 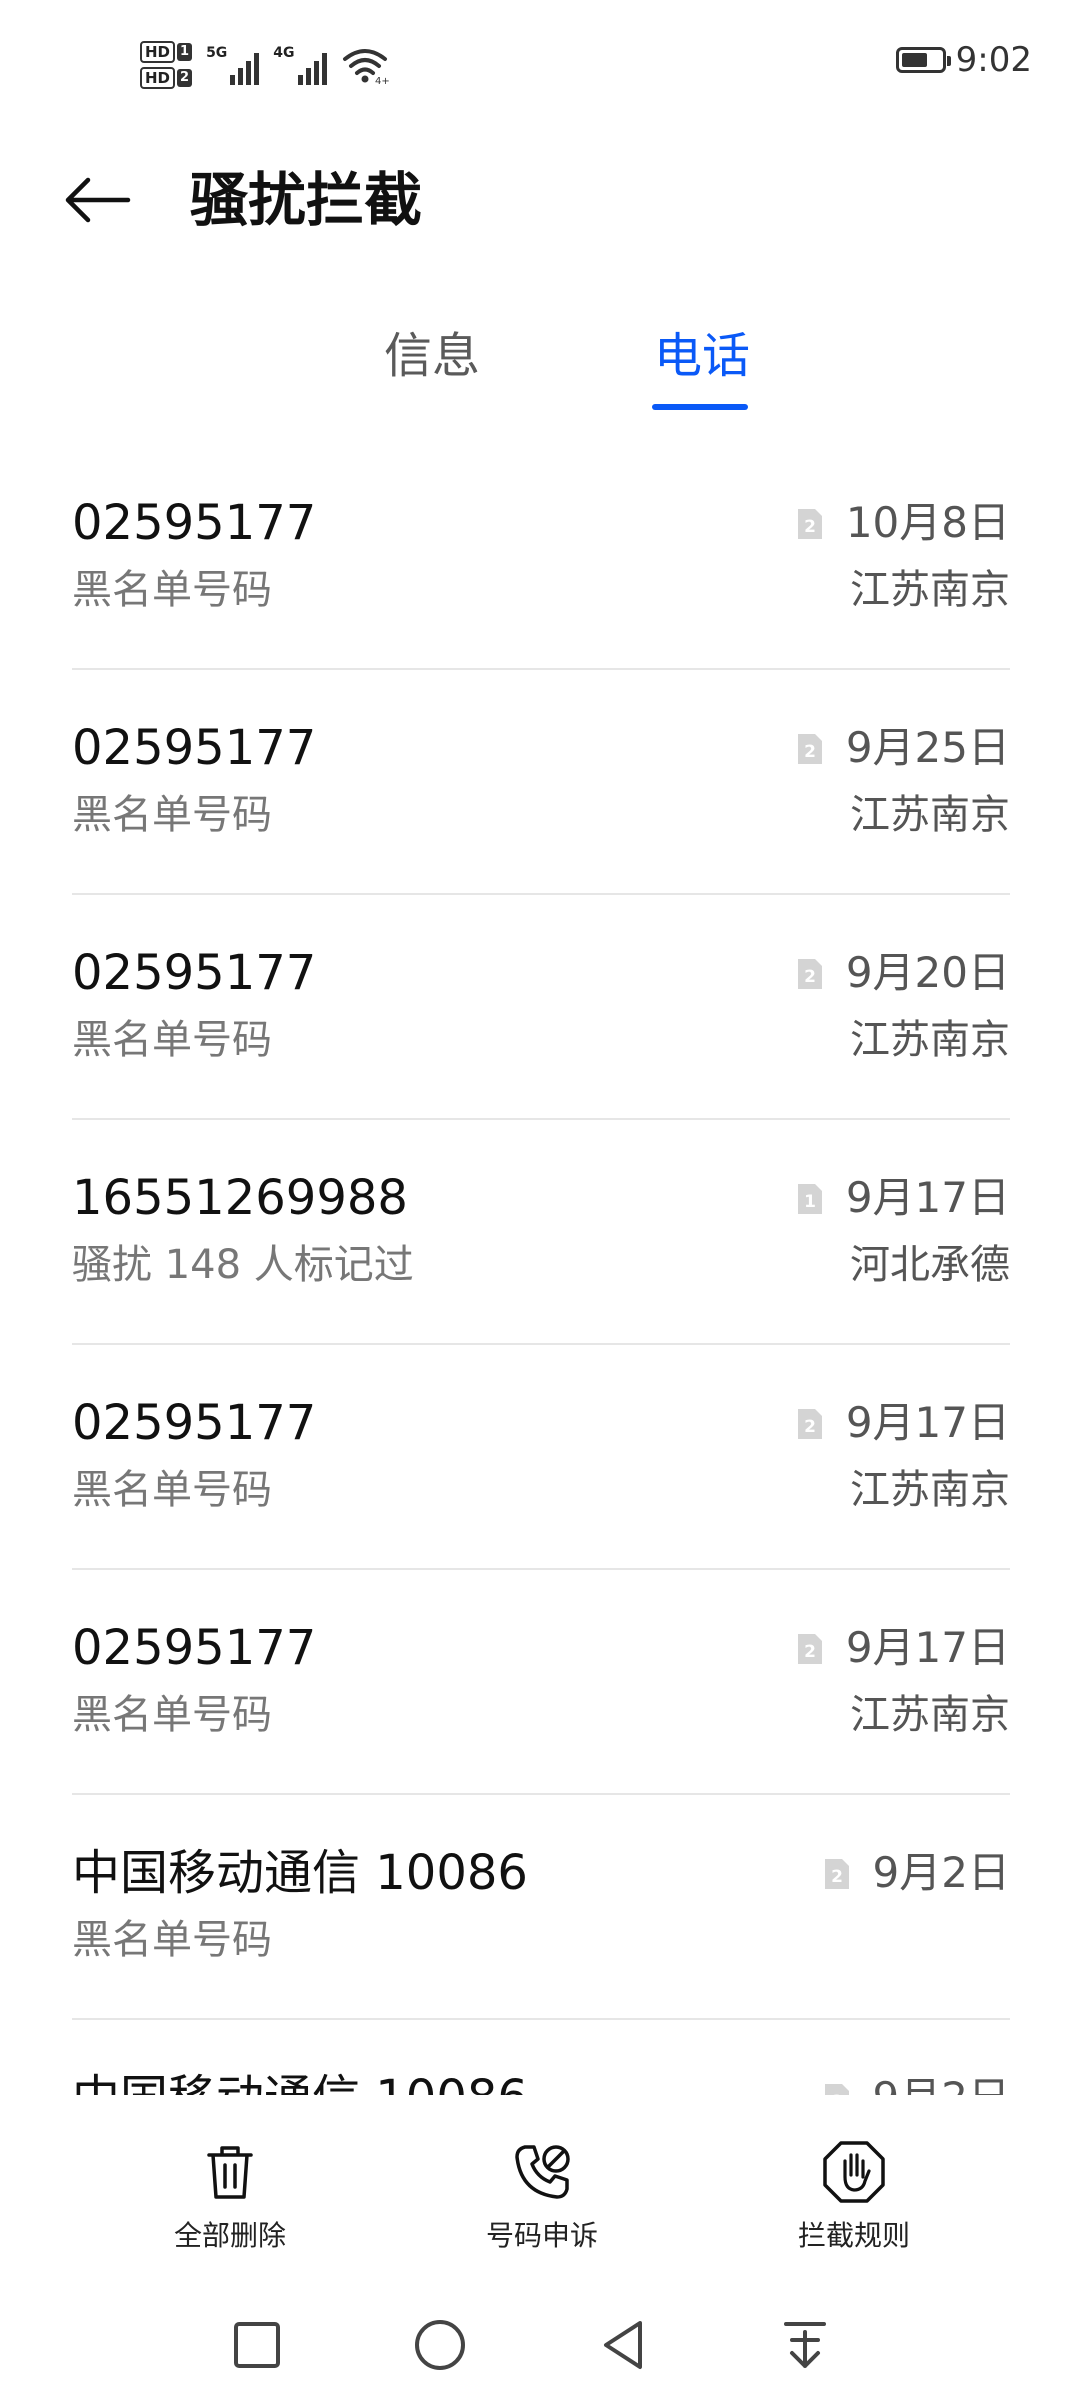 I want to click on delete-all-button: 全部删除, so click(x=230, y=2196).